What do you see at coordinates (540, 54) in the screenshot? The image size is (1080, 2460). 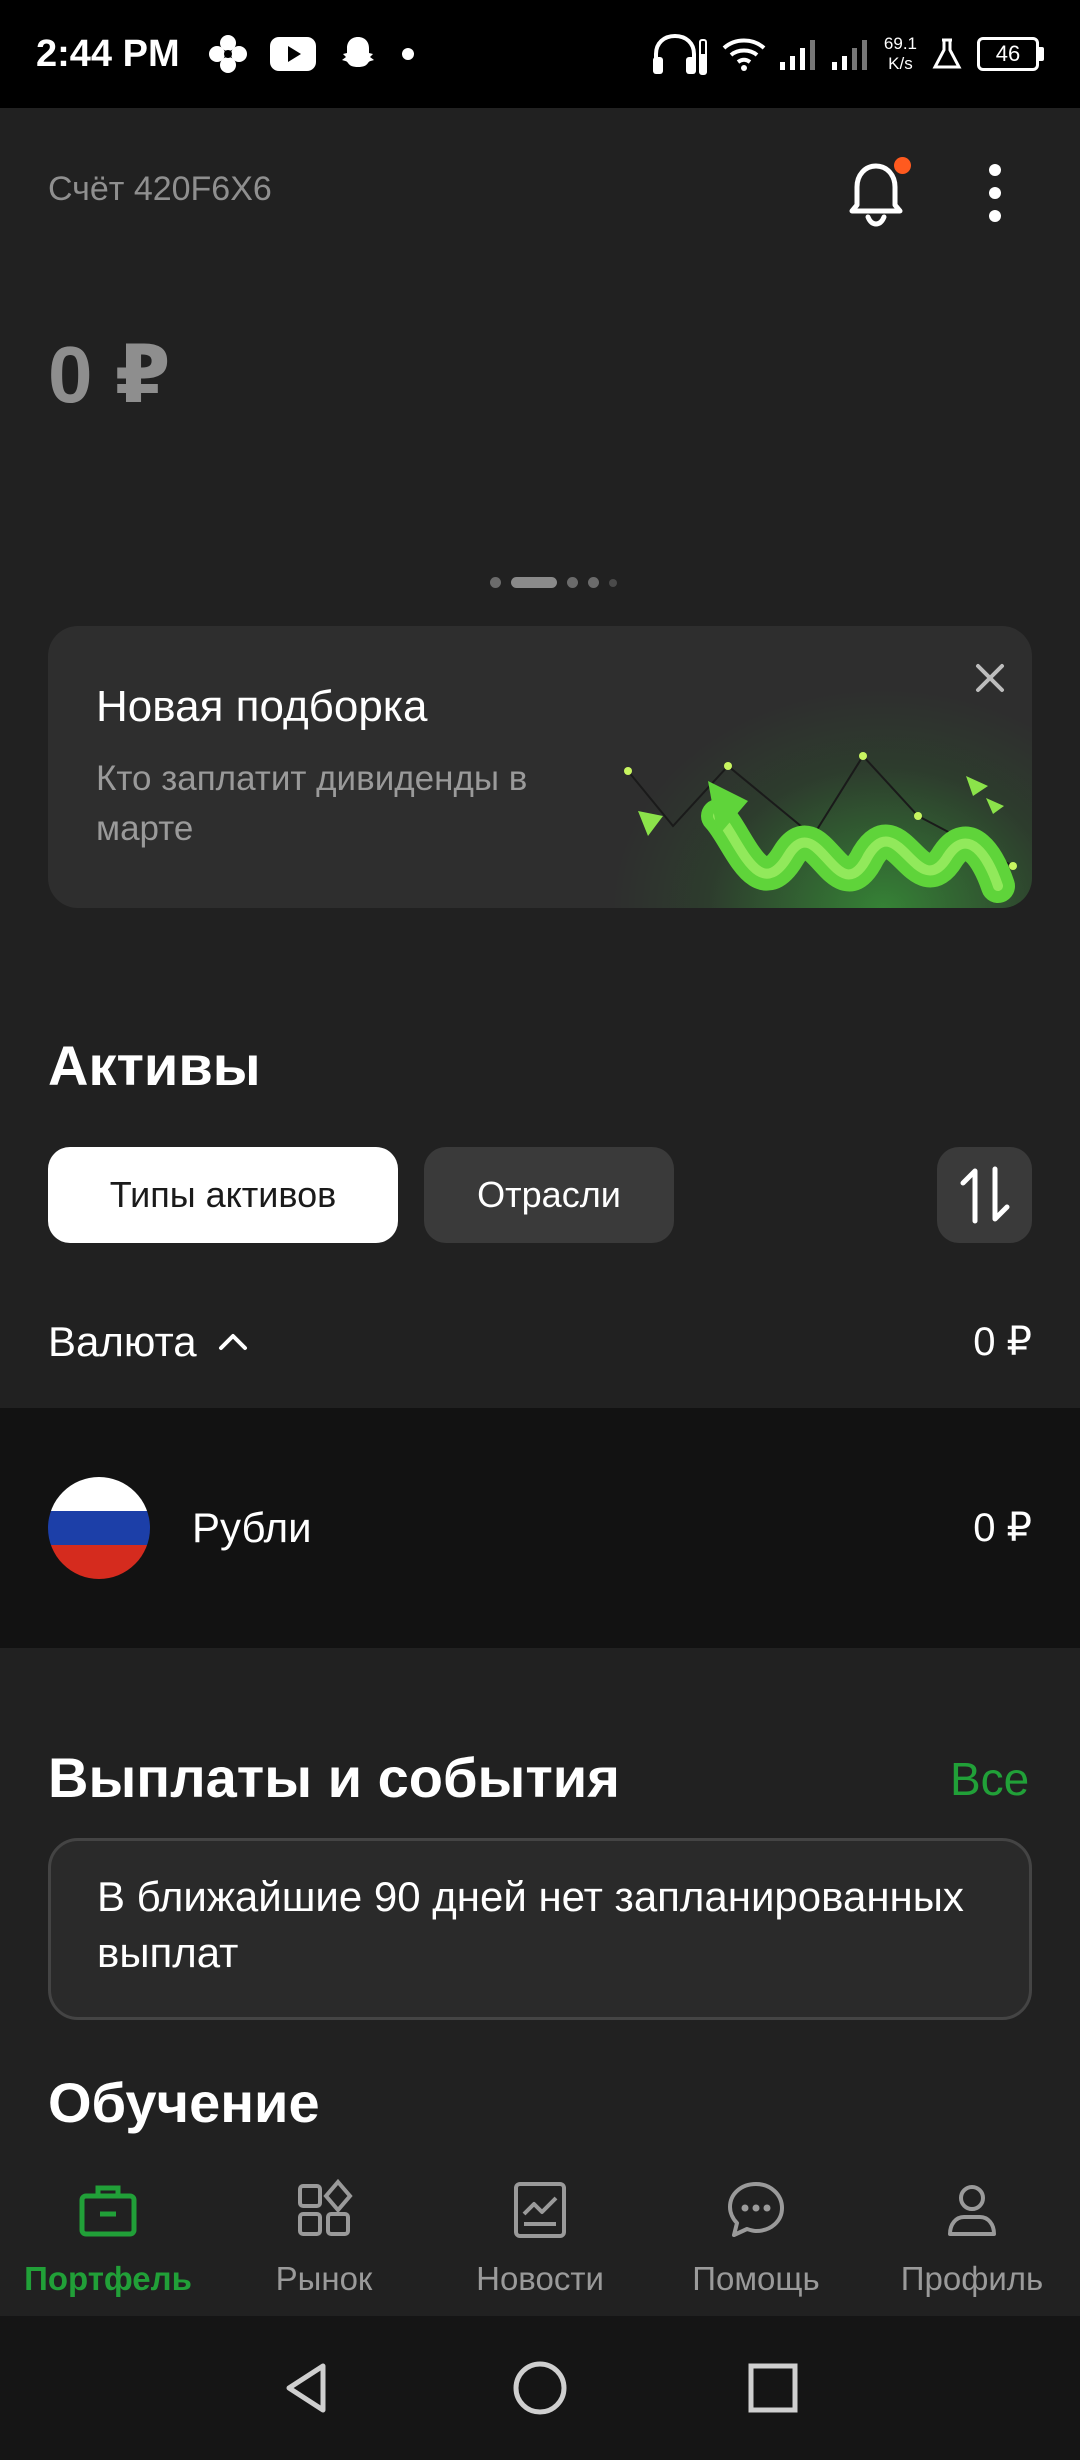 I see `status-bar: 2:44 PM 69.1 K/s 46` at bounding box center [540, 54].